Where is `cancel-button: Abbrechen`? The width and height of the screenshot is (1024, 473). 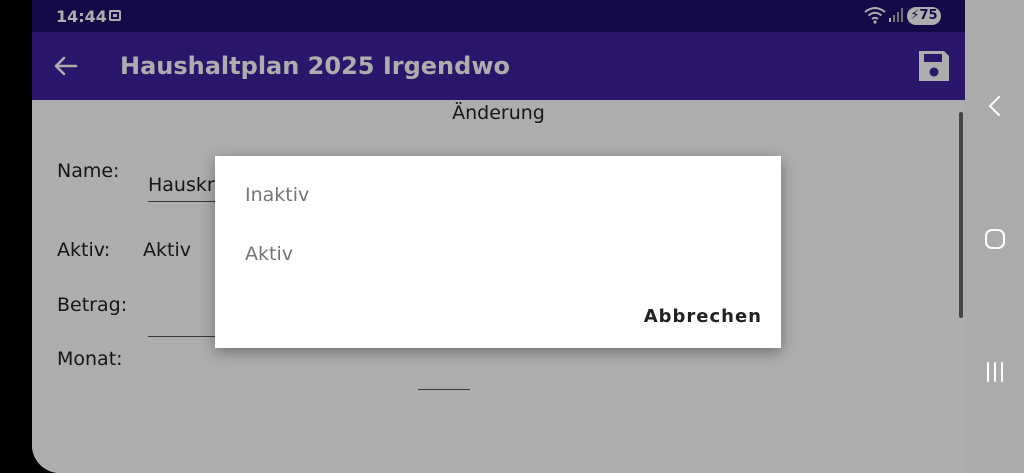
cancel-button: Abbrechen is located at coordinates (703, 316).